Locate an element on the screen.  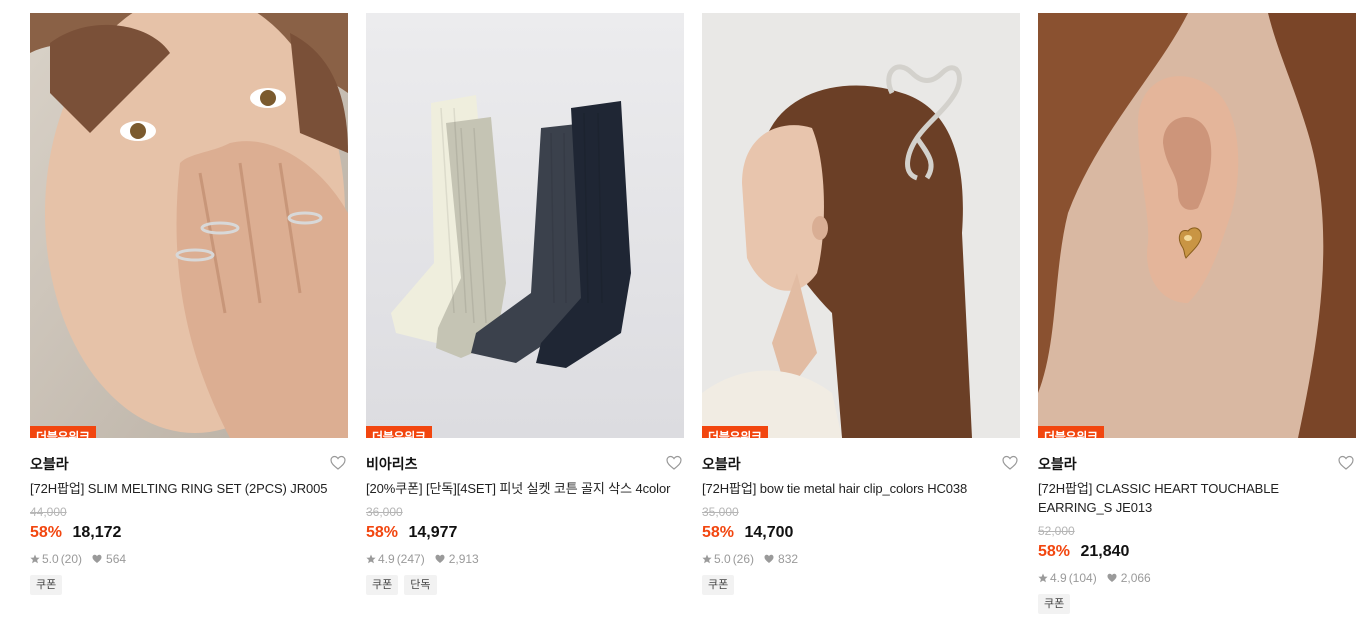
sale-price: 14,700 is located at coordinates (769, 532).